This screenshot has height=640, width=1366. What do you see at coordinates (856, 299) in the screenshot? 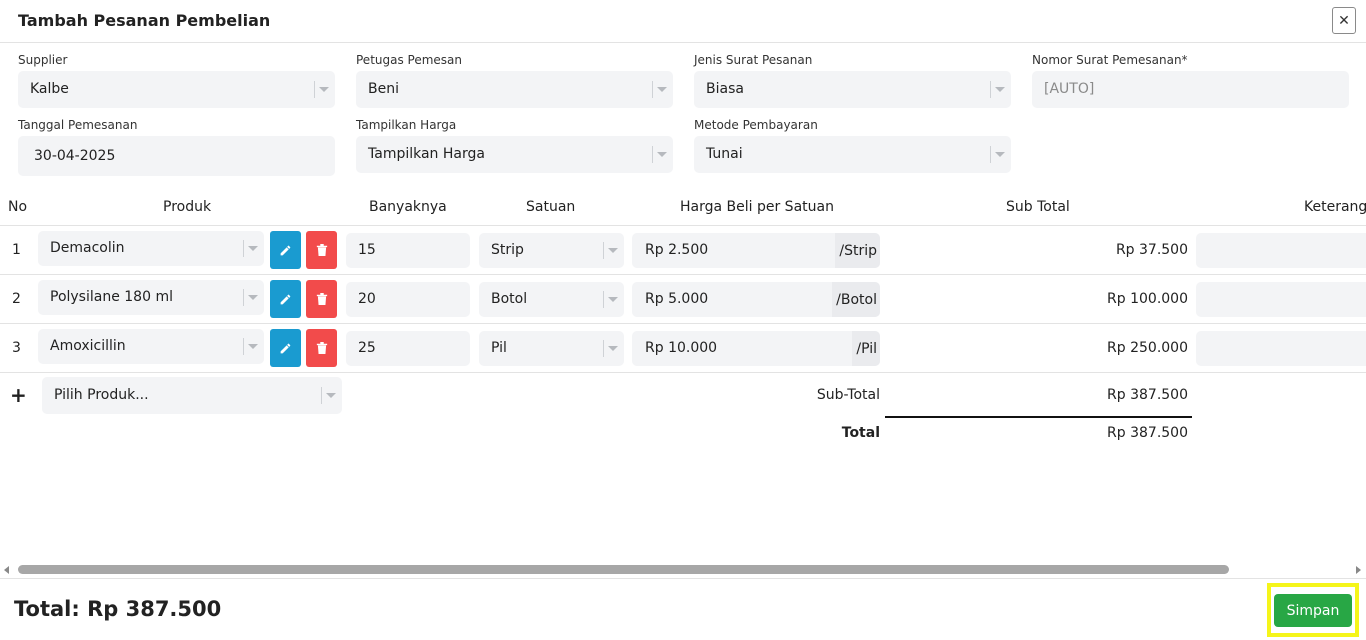
I see `price-unit-addon: /Botol` at bounding box center [856, 299].